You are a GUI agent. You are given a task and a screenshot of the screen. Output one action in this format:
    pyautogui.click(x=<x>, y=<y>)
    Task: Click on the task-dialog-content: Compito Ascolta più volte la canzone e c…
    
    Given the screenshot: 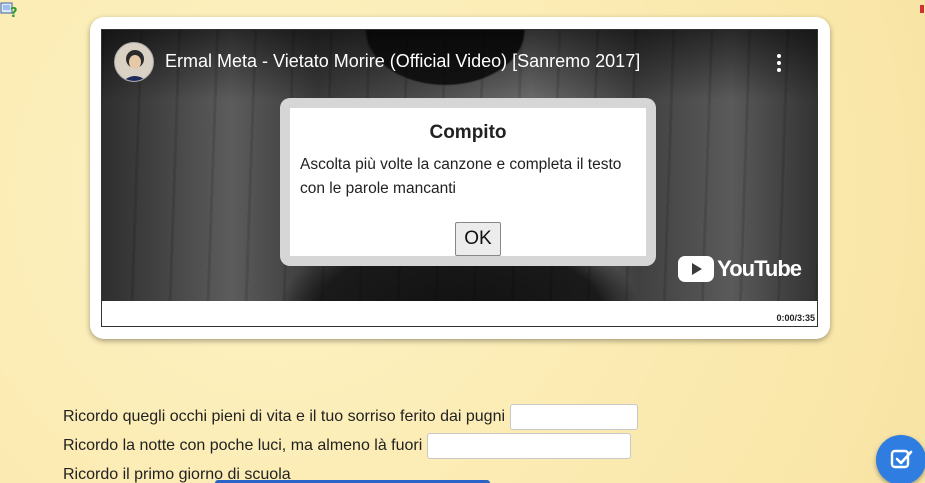 What is the action you would take?
    pyautogui.click(x=468, y=182)
    